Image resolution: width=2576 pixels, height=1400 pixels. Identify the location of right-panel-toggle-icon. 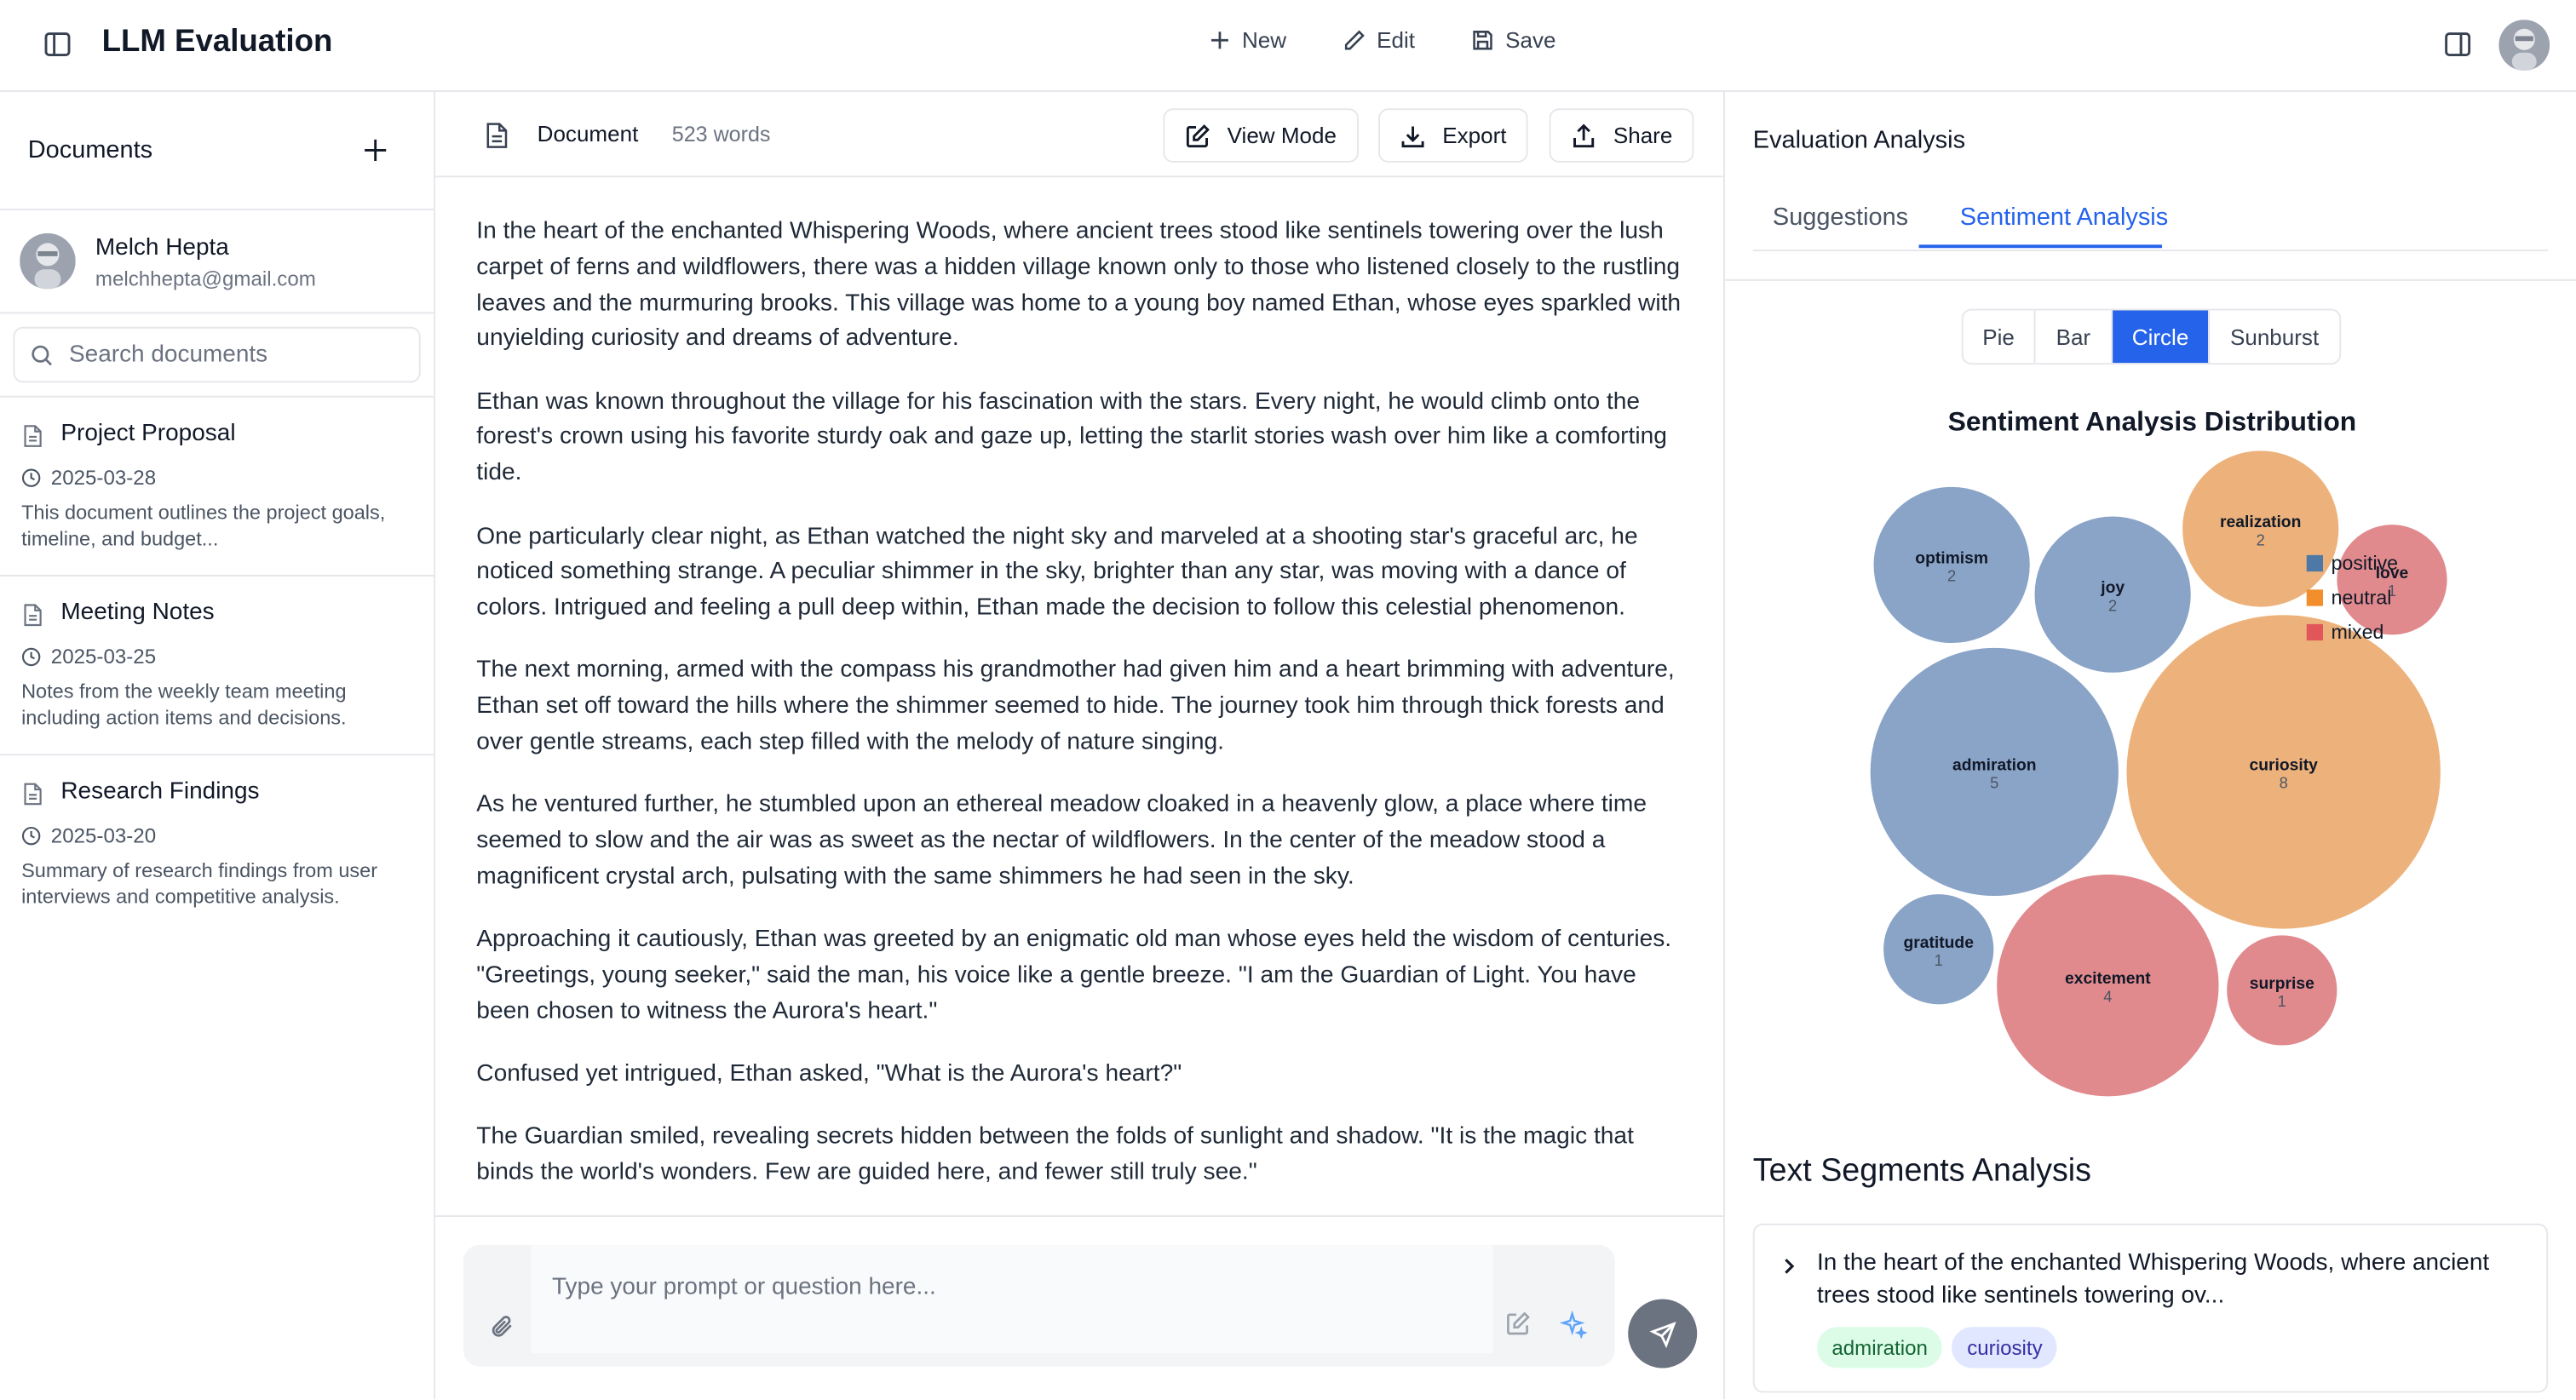
(2458, 45).